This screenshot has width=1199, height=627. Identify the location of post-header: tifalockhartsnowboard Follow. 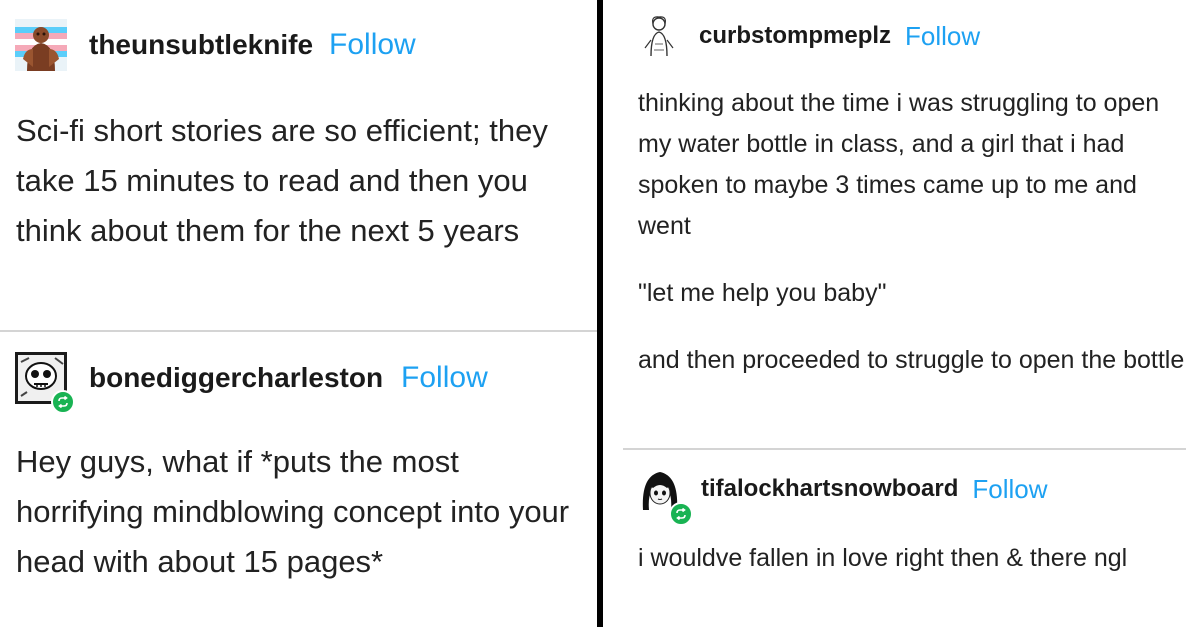
(842, 496).